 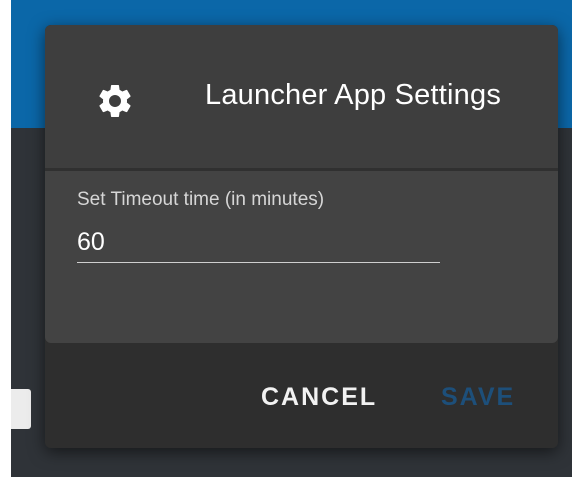 I want to click on timeout-field-label: Set Timeout time (in minutes), so click(x=201, y=199).